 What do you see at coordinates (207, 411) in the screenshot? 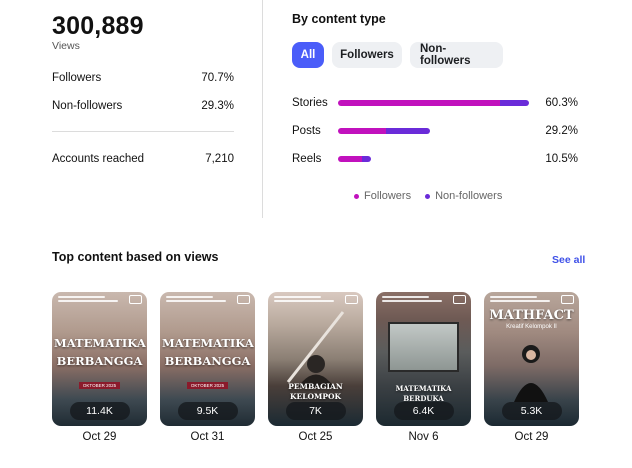
I see `views-count-badge: 9.5K` at bounding box center [207, 411].